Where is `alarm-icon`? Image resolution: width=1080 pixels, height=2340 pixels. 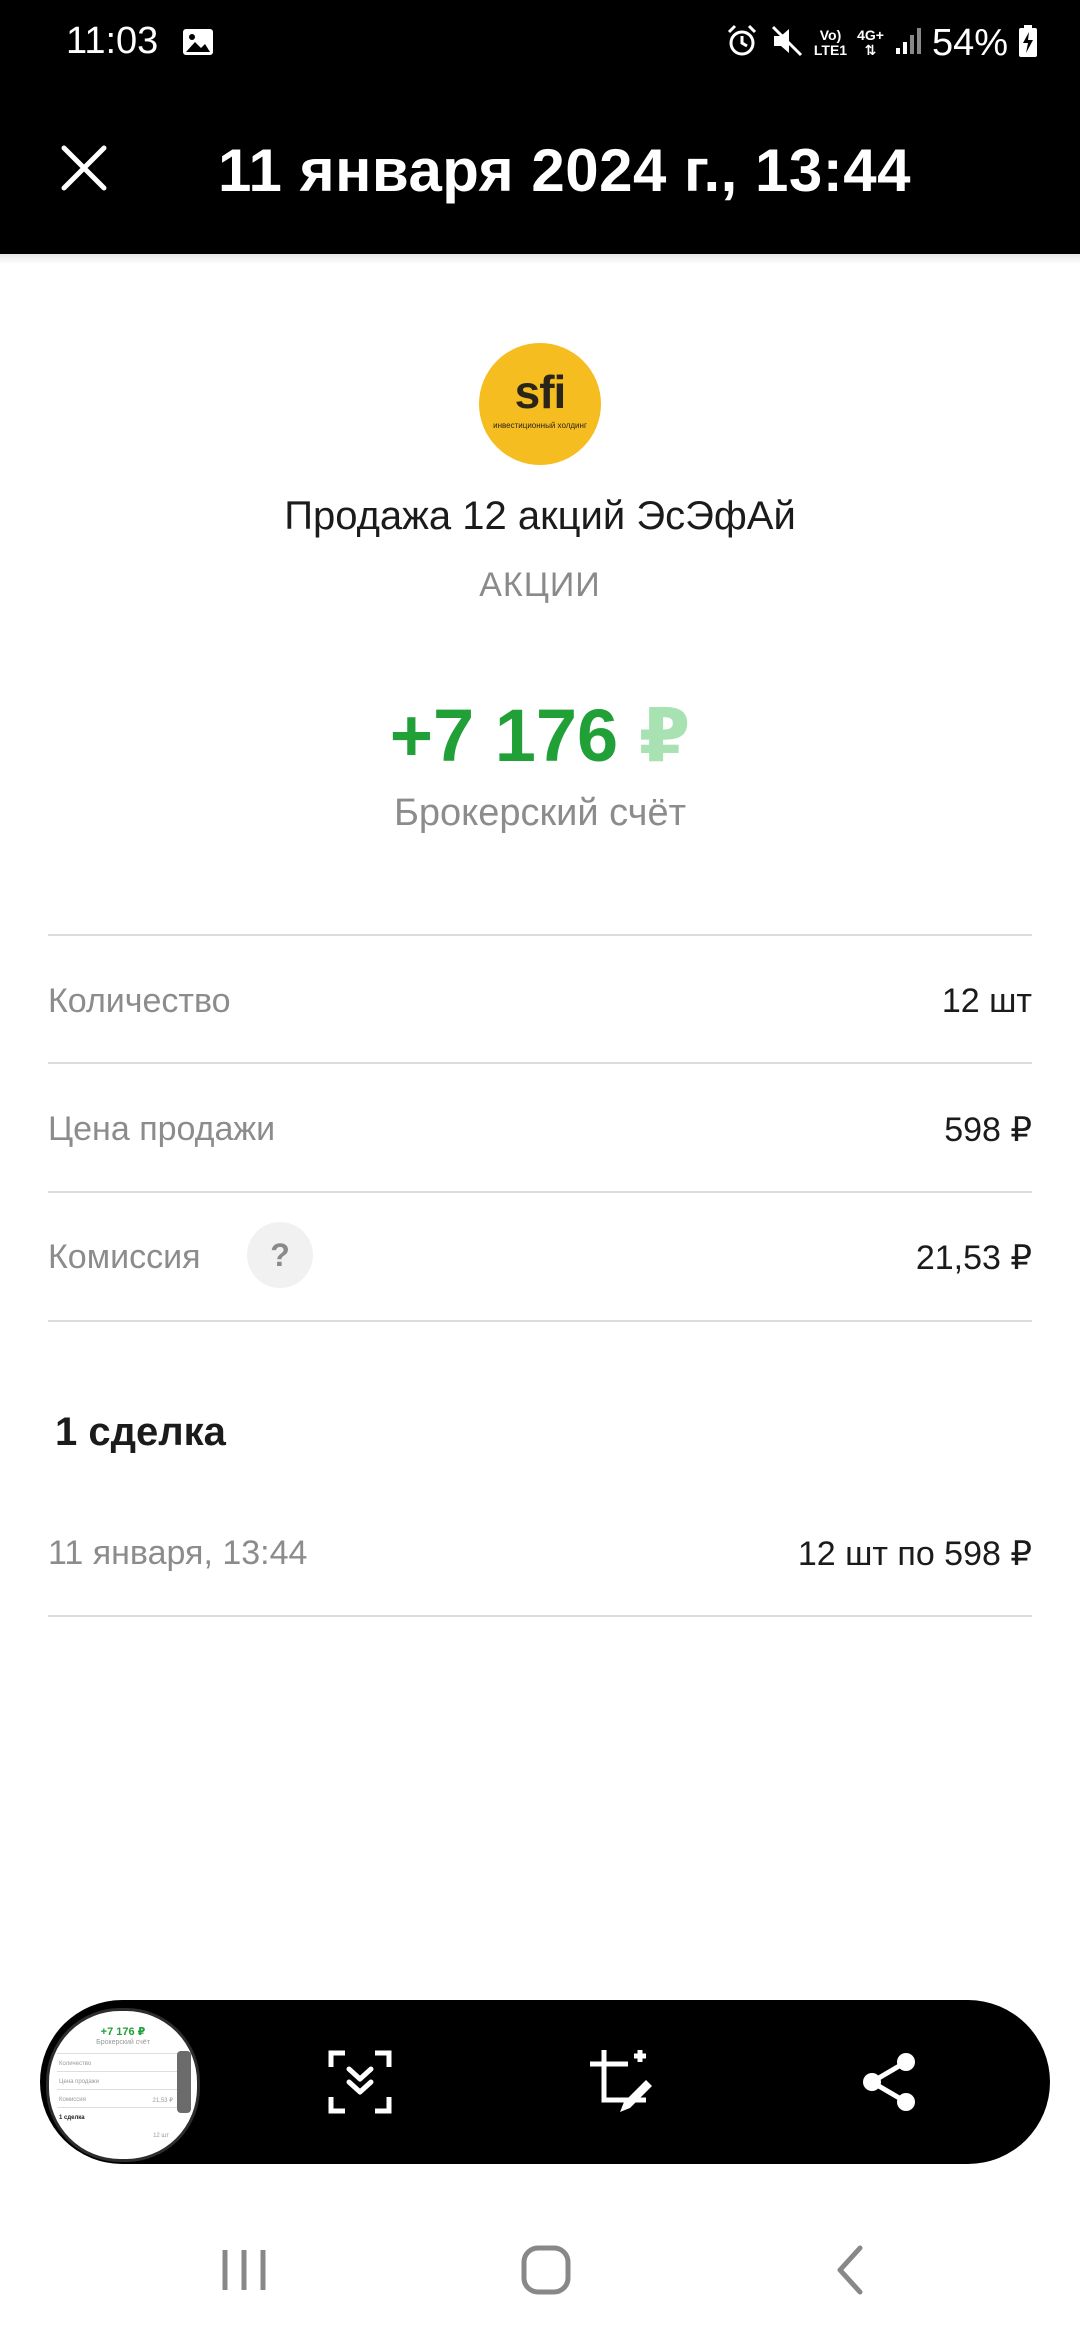
alarm-icon is located at coordinates (742, 43).